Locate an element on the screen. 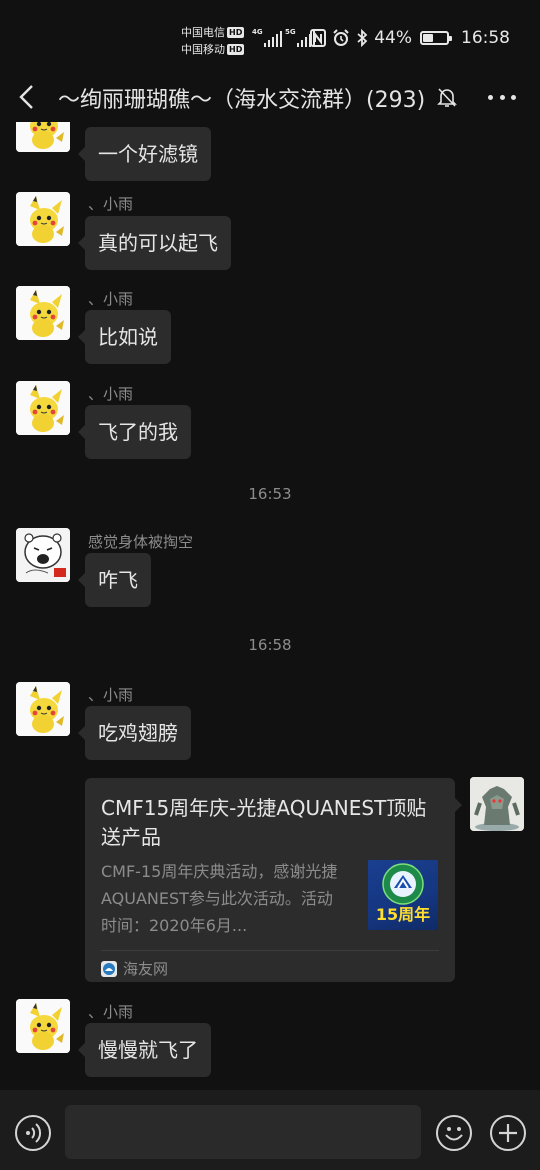 This screenshot has height=1170, width=540. carrier-info: 中国电信 HD 中国移动 HD is located at coordinates (213, 41).